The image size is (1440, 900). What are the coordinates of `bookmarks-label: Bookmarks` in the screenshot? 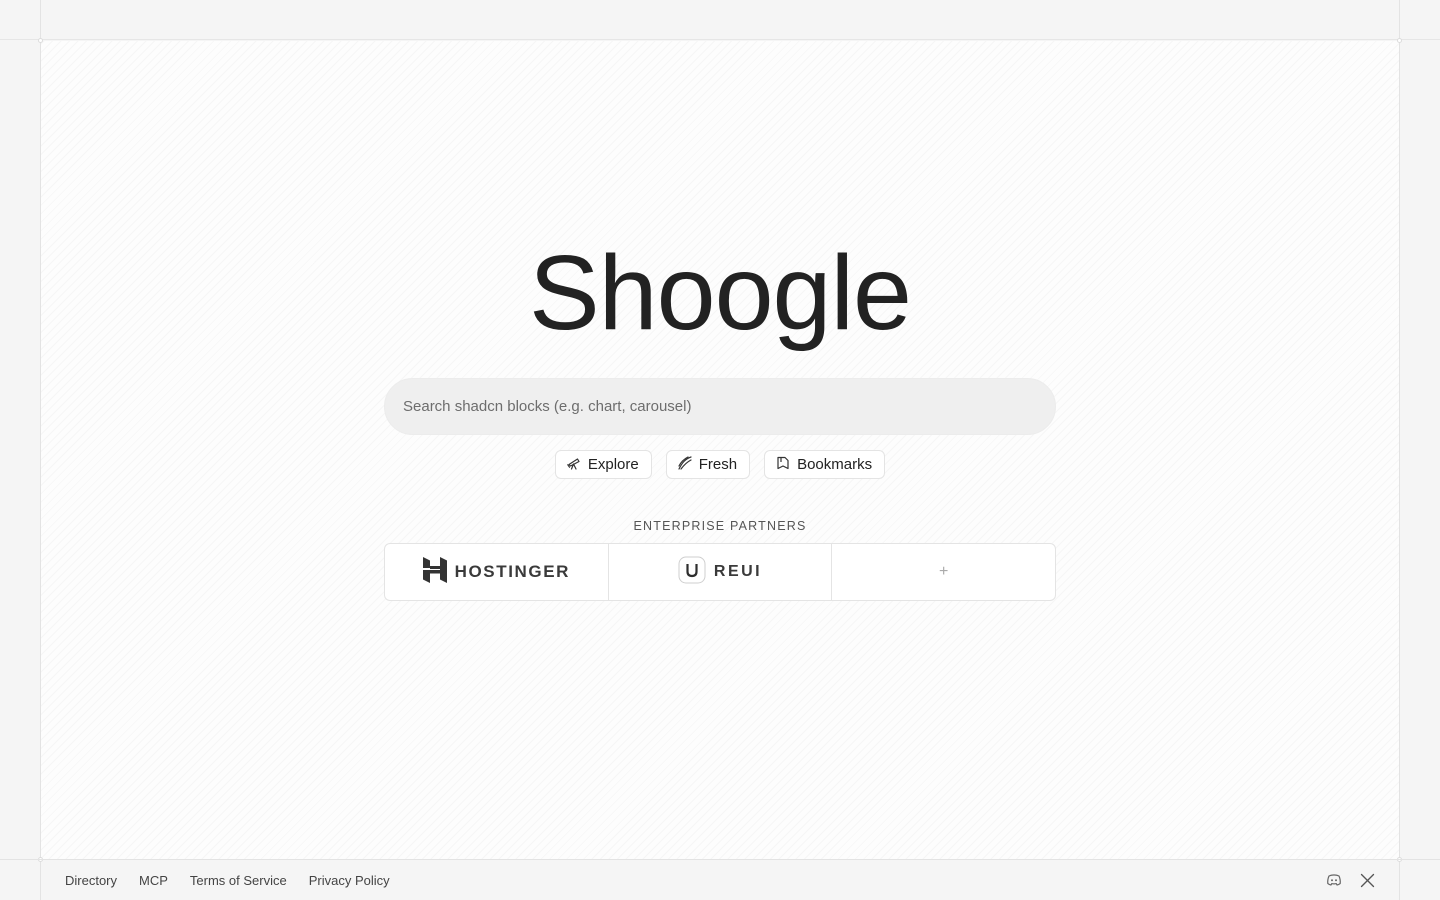 It's located at (835, 464).